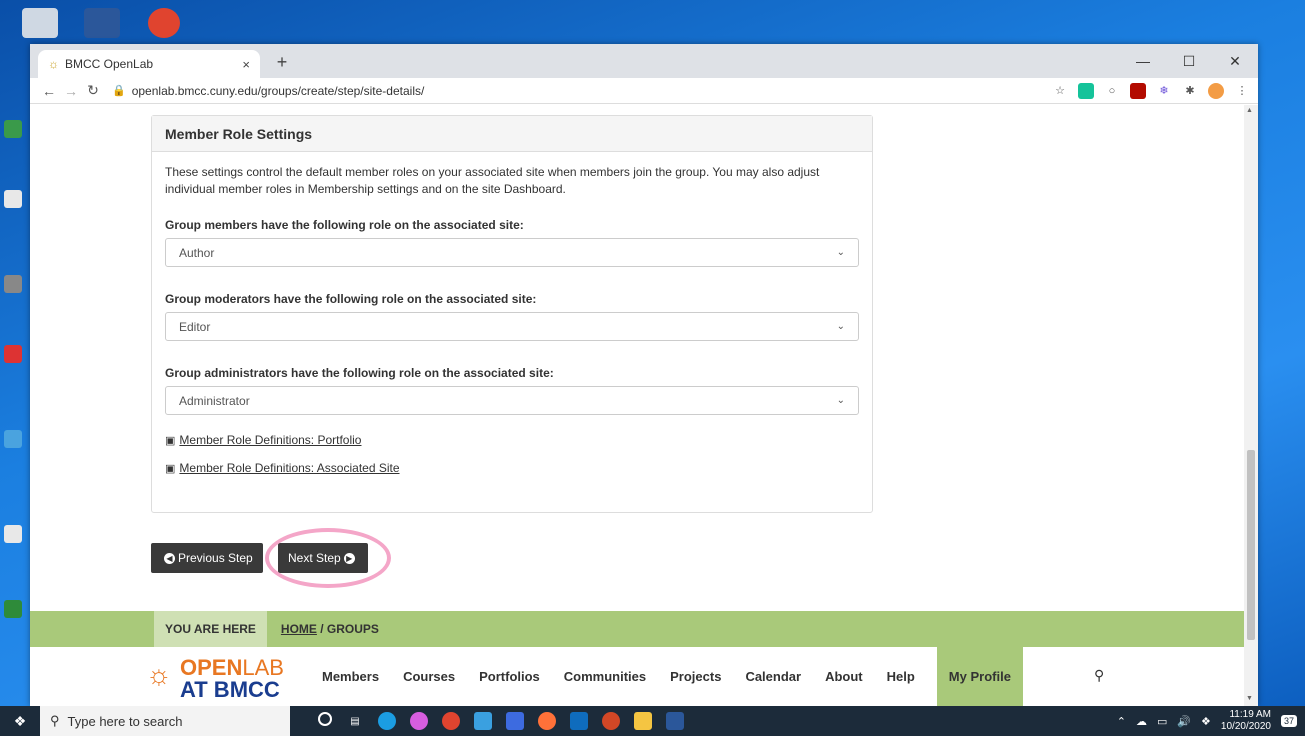 The image size is (1305, 736). Describe the element at coordinates (282, 64) in the screenshot. I see `new-tab-button: +` at that location.